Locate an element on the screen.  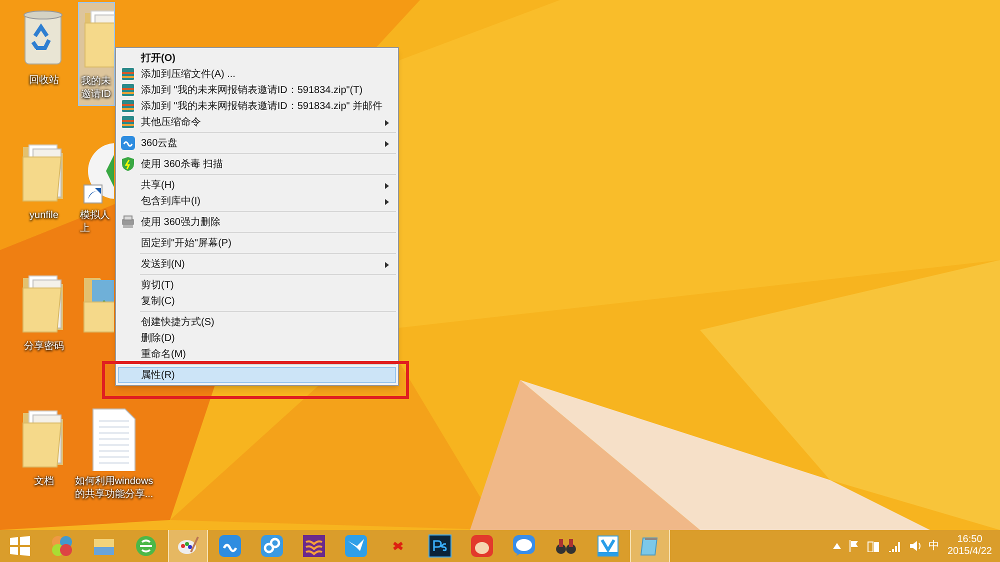
menu-item: 添加到 "我的未来网报销表邀请ID：591834.zip" 并邮件 is located at coordinates (257, 106).